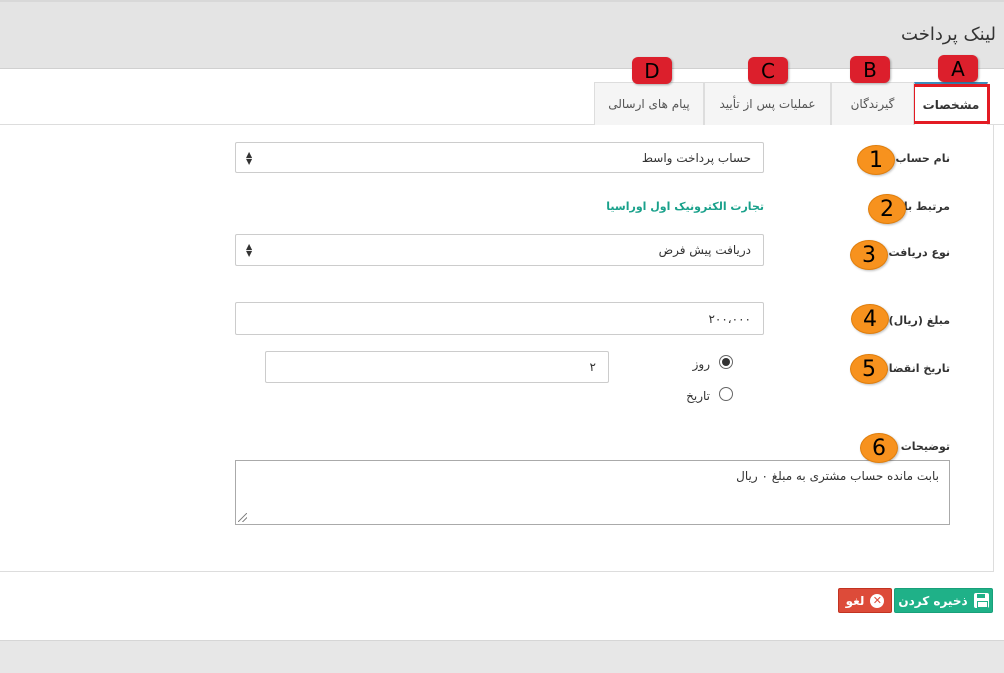  Describe the element at coordinates (870, 69) in the screenshot. I see `marker-letter-b: B` at that location.